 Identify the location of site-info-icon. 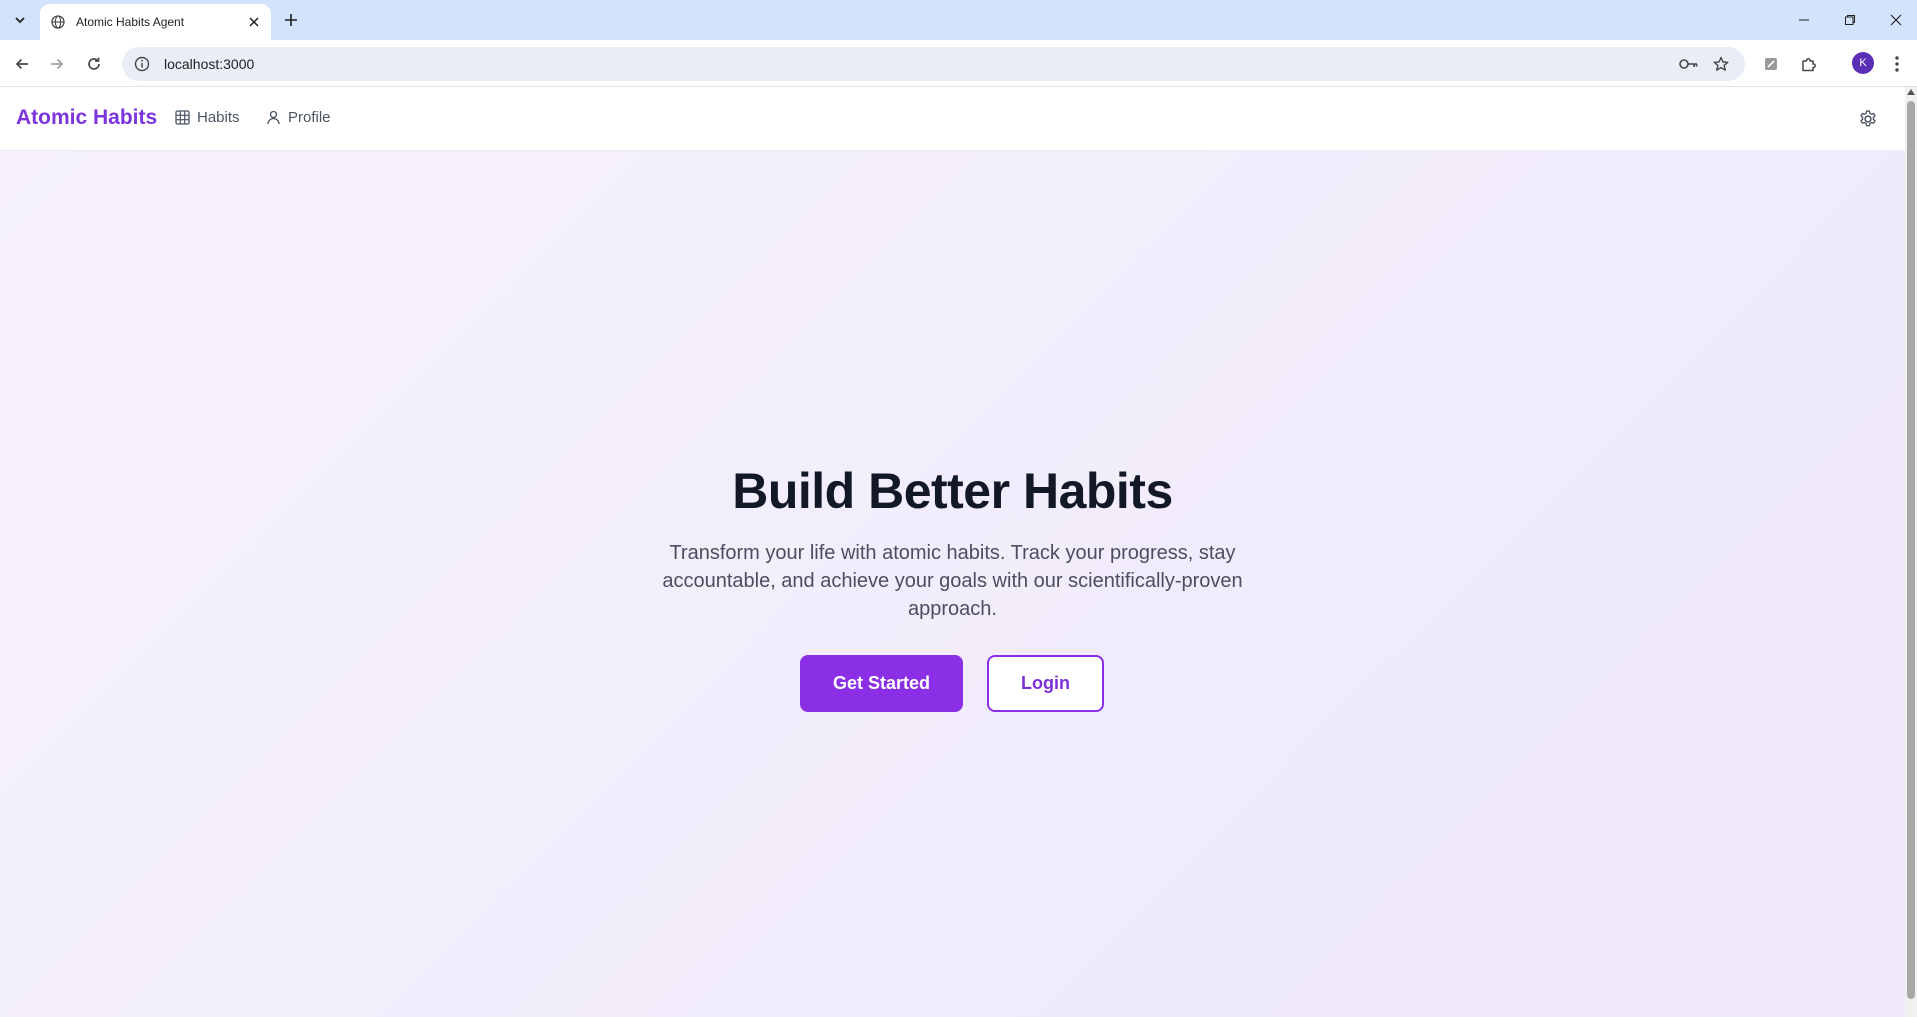
(142, 64).